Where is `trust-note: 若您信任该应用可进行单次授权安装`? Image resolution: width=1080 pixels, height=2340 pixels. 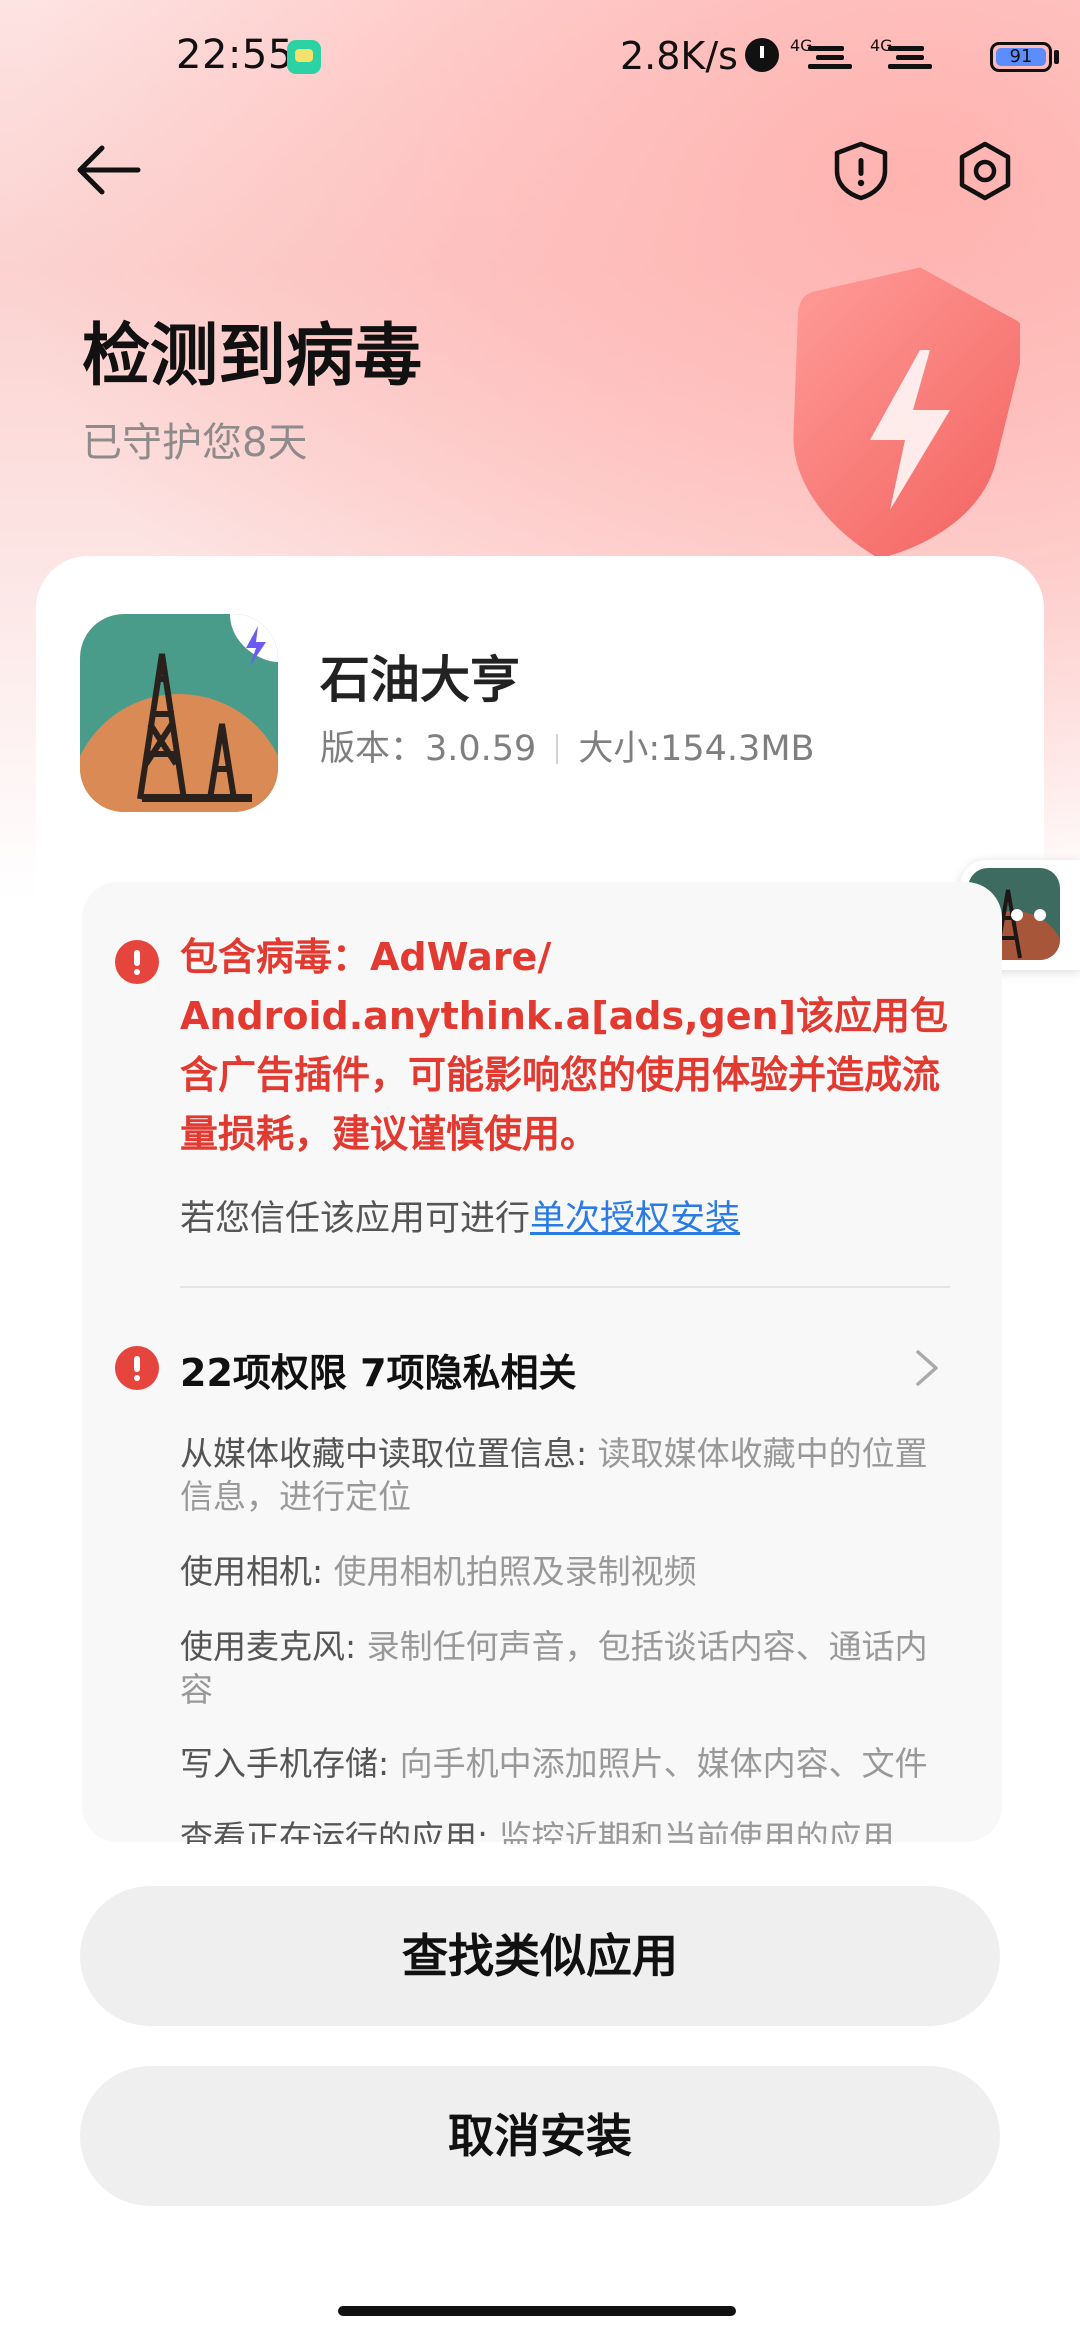
trust-note: 若您信任该应用可进行单次授权安装 is located at coordinates (460, 1215).